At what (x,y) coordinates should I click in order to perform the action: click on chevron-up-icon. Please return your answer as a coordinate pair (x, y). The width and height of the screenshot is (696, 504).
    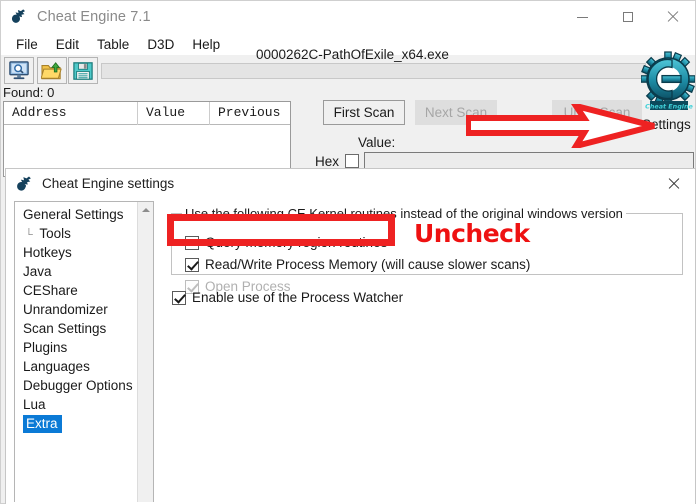
    Looking at the image, I should click on (146, 210).